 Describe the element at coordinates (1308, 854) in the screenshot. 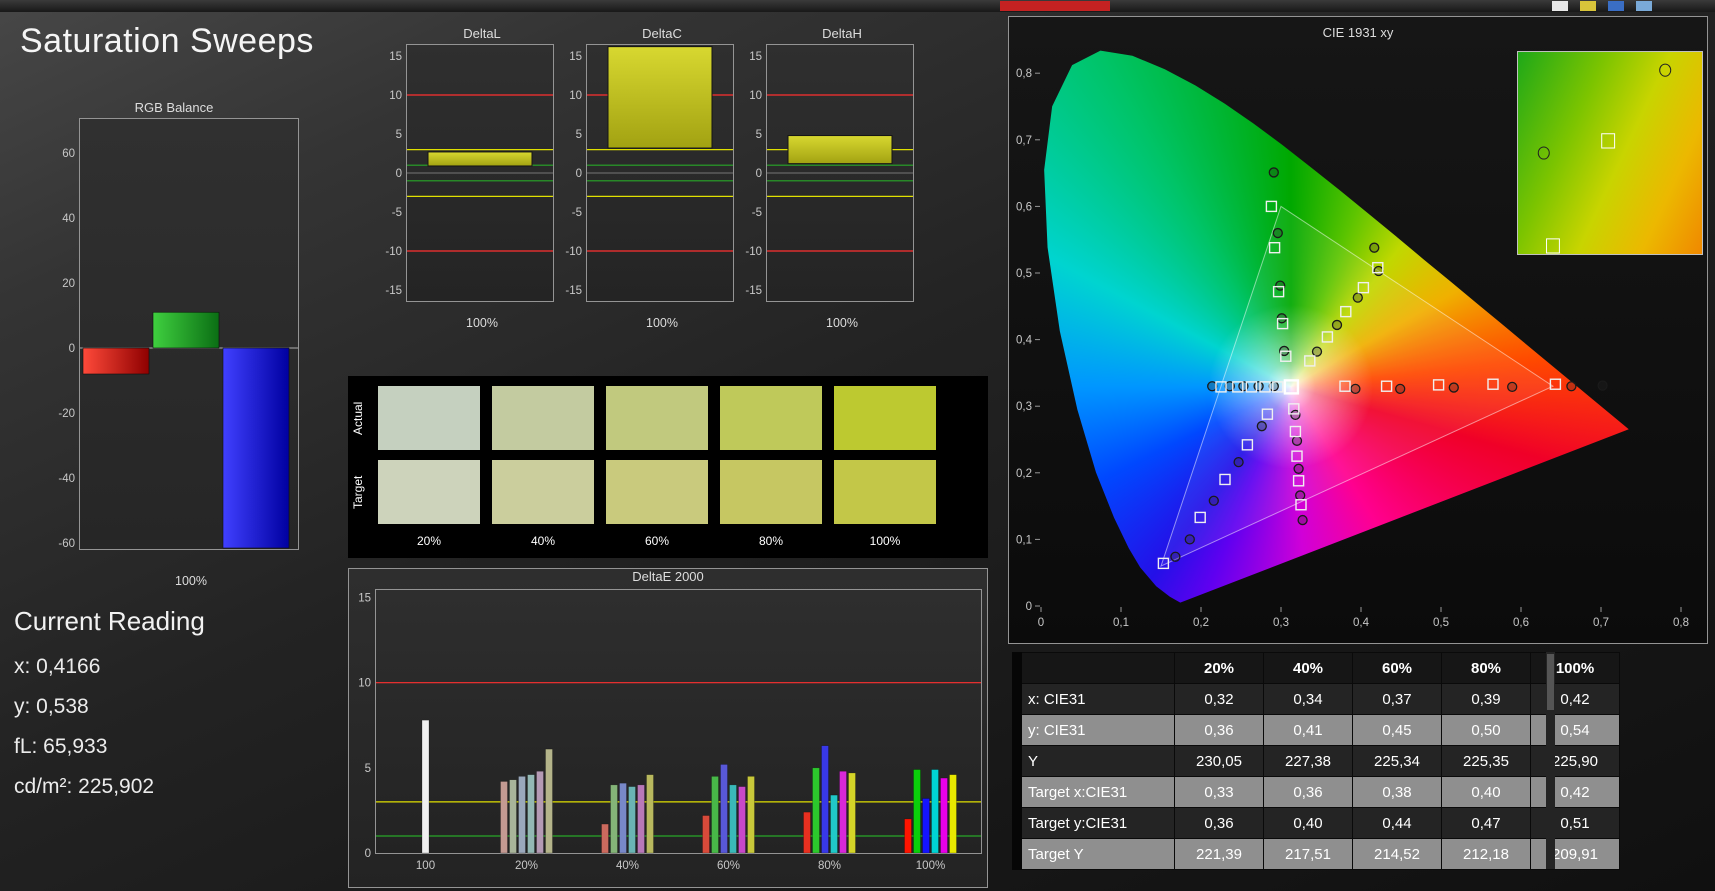

I see `table-value: 217,51` at that location.